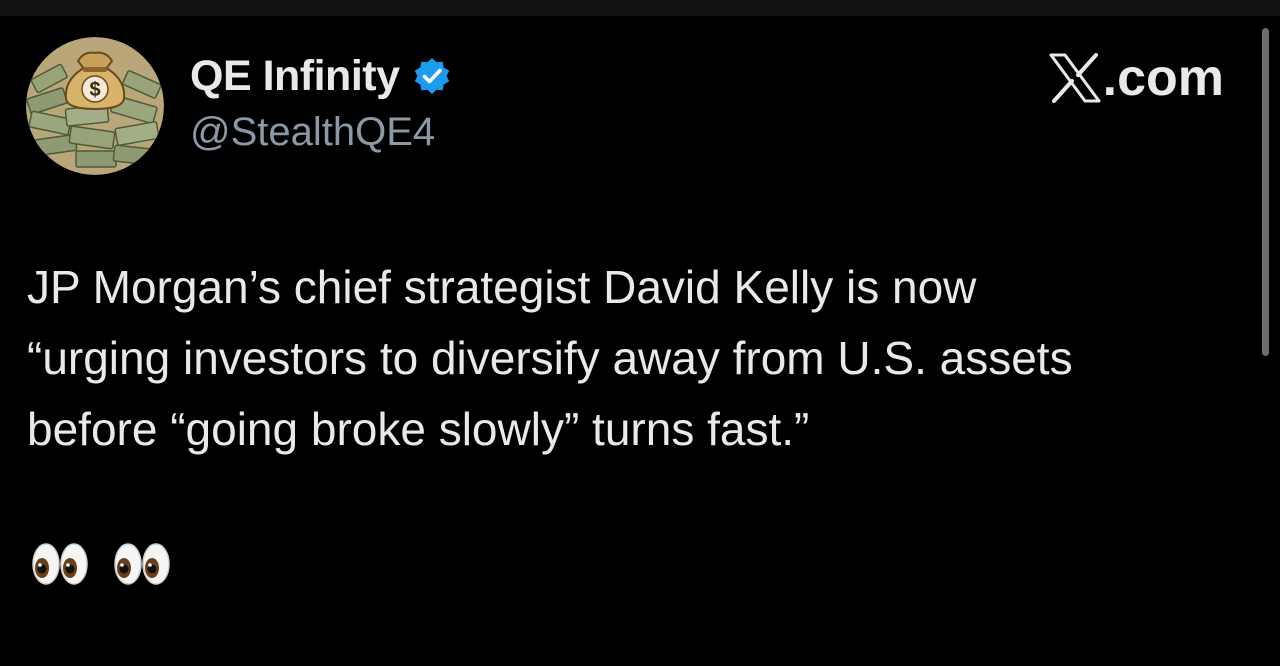 This screenshot has width=1280, height=666. I want to click on display-name: QE Infinity, so click(295, 76).